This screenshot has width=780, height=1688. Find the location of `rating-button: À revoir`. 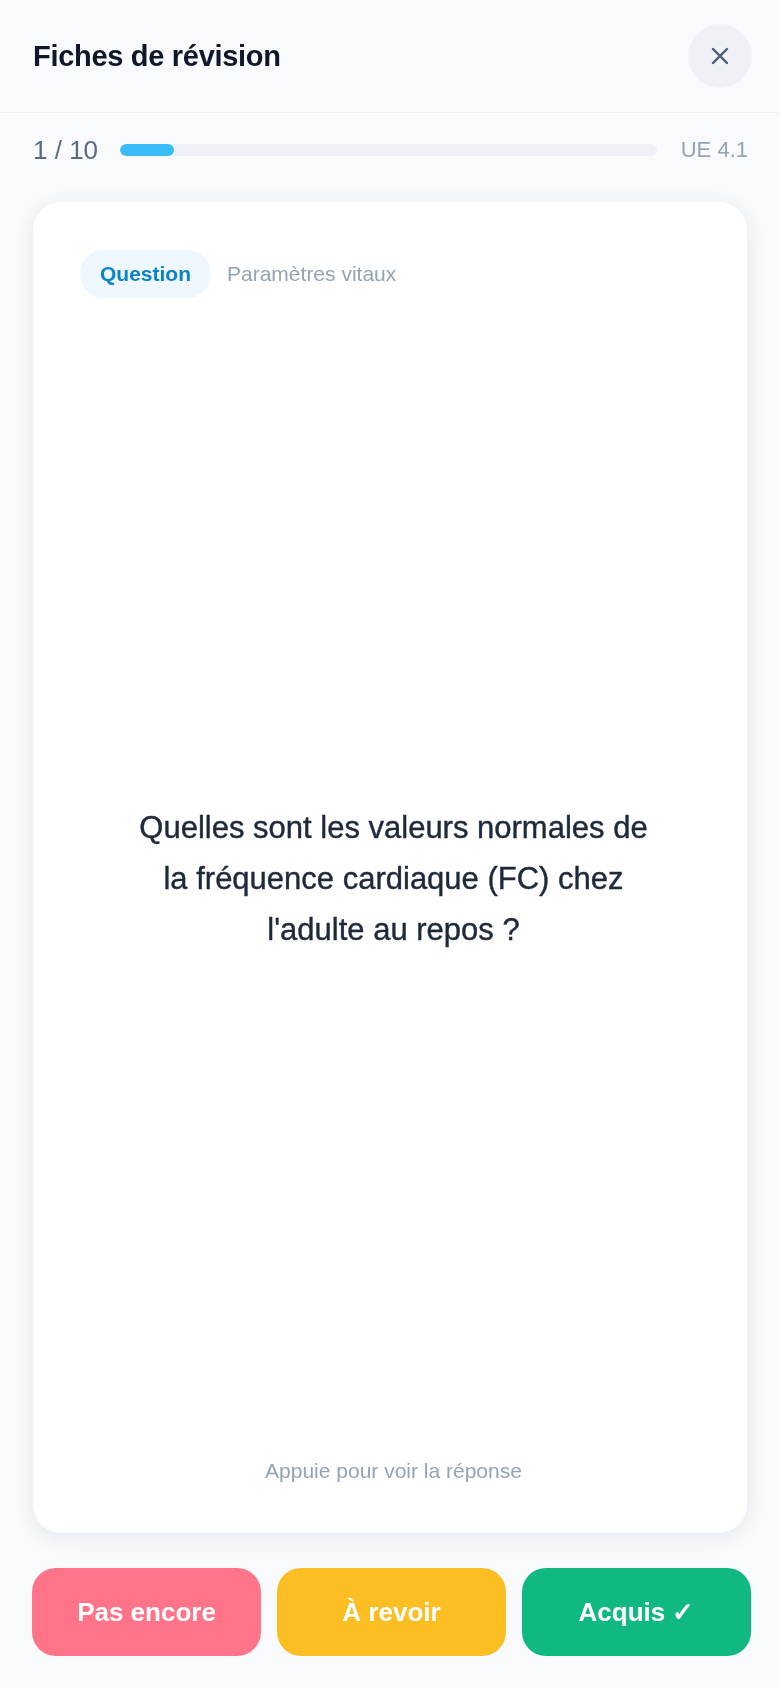

rating-button: À revoir is located at coordinates (391, 1612).